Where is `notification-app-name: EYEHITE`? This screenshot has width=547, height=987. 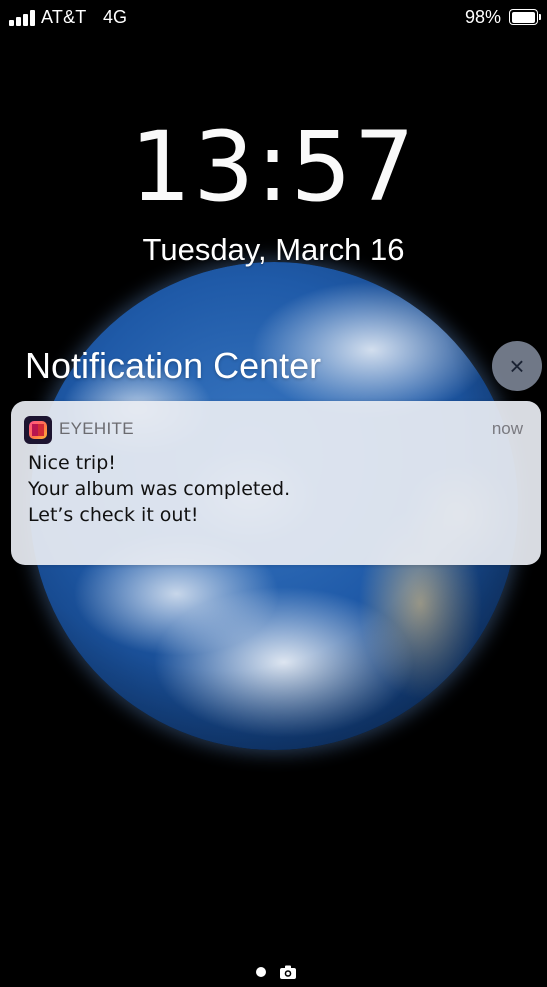 notification-app-name: EYEHITE is located at coordinates (96, 428).